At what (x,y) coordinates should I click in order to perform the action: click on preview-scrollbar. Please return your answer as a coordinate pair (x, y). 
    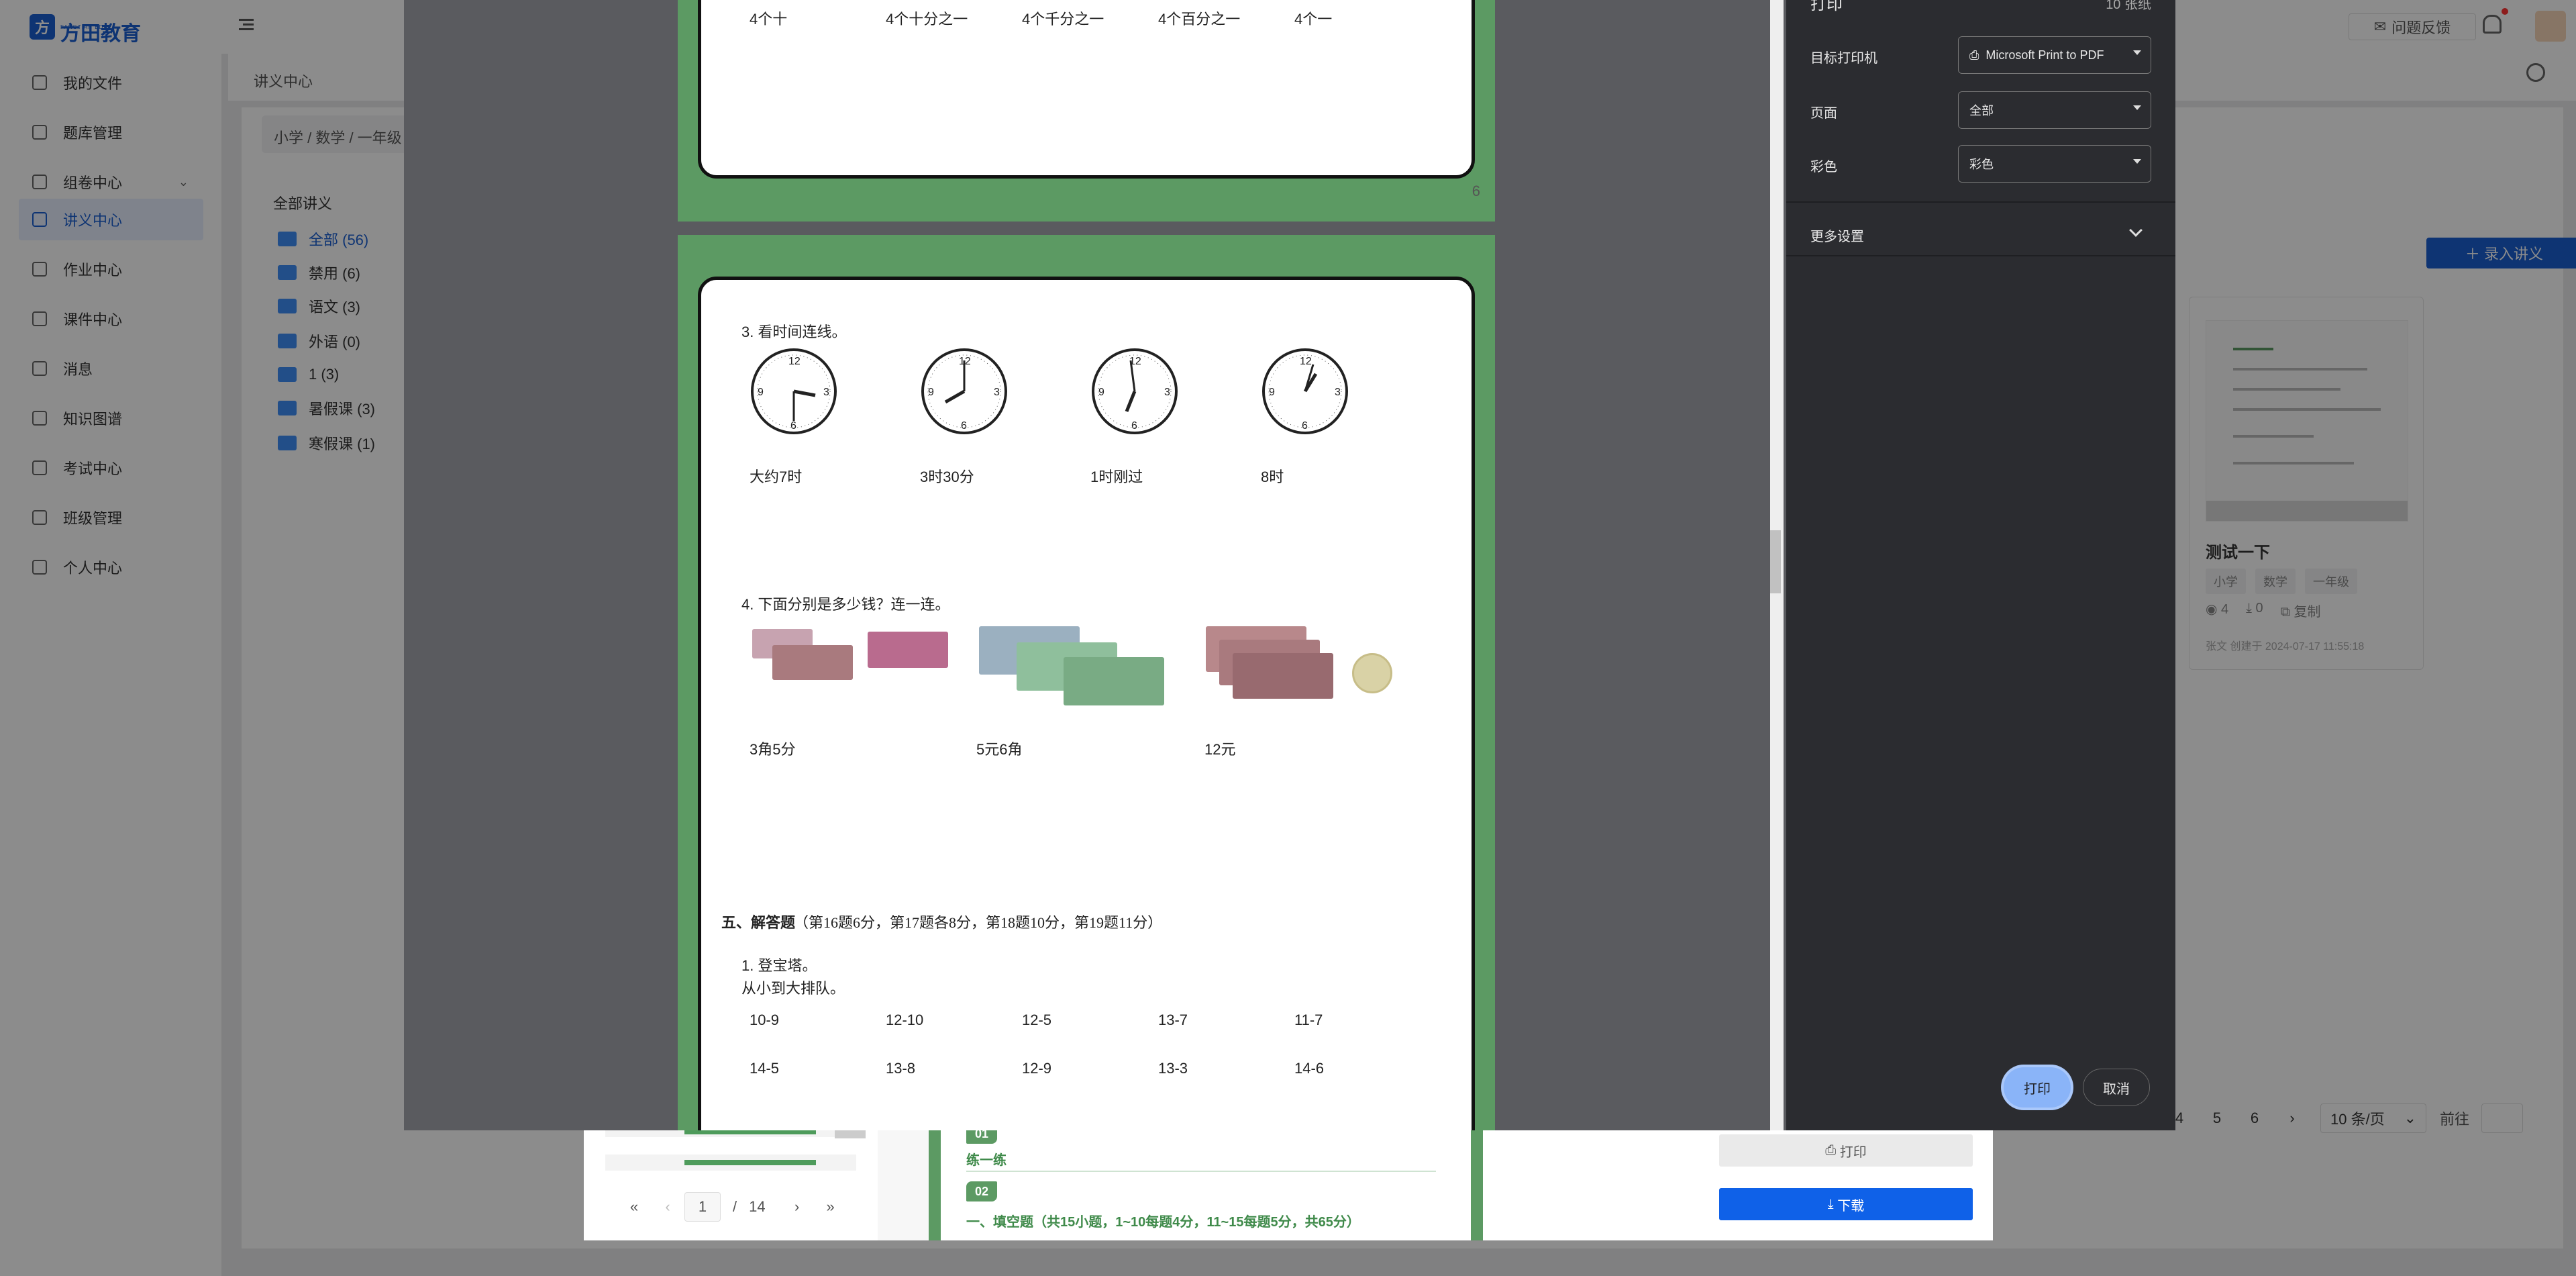
    Looking at the image, I should click on (1777, 565).